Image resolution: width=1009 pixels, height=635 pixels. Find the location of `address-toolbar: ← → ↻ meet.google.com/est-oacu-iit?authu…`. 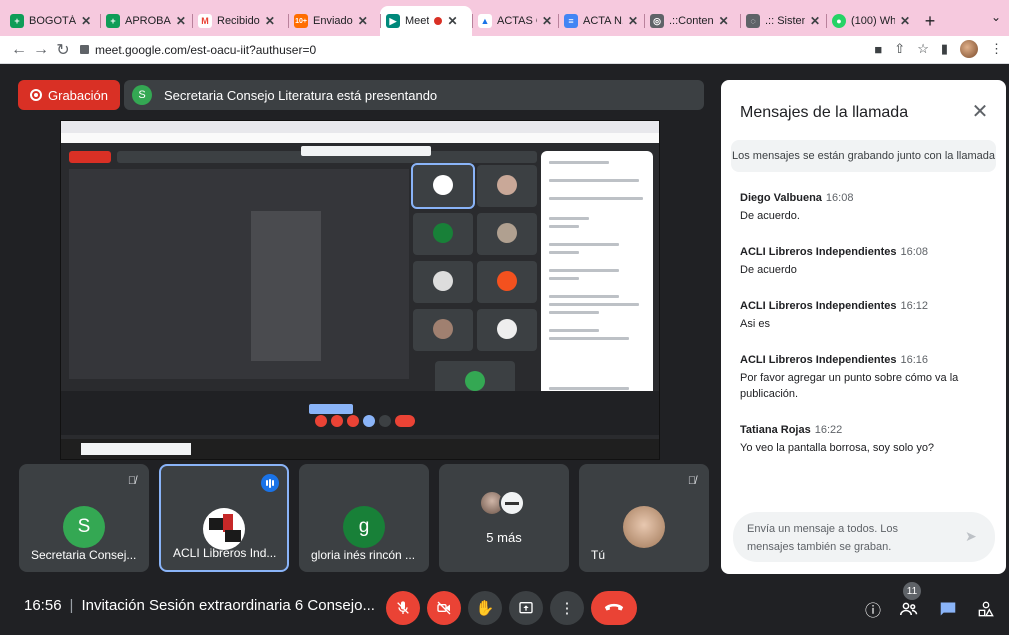

address-toolbar: ← → ↻ meet.google.com/est-oacu-iit?authu… is located at coordinates (504, 50).